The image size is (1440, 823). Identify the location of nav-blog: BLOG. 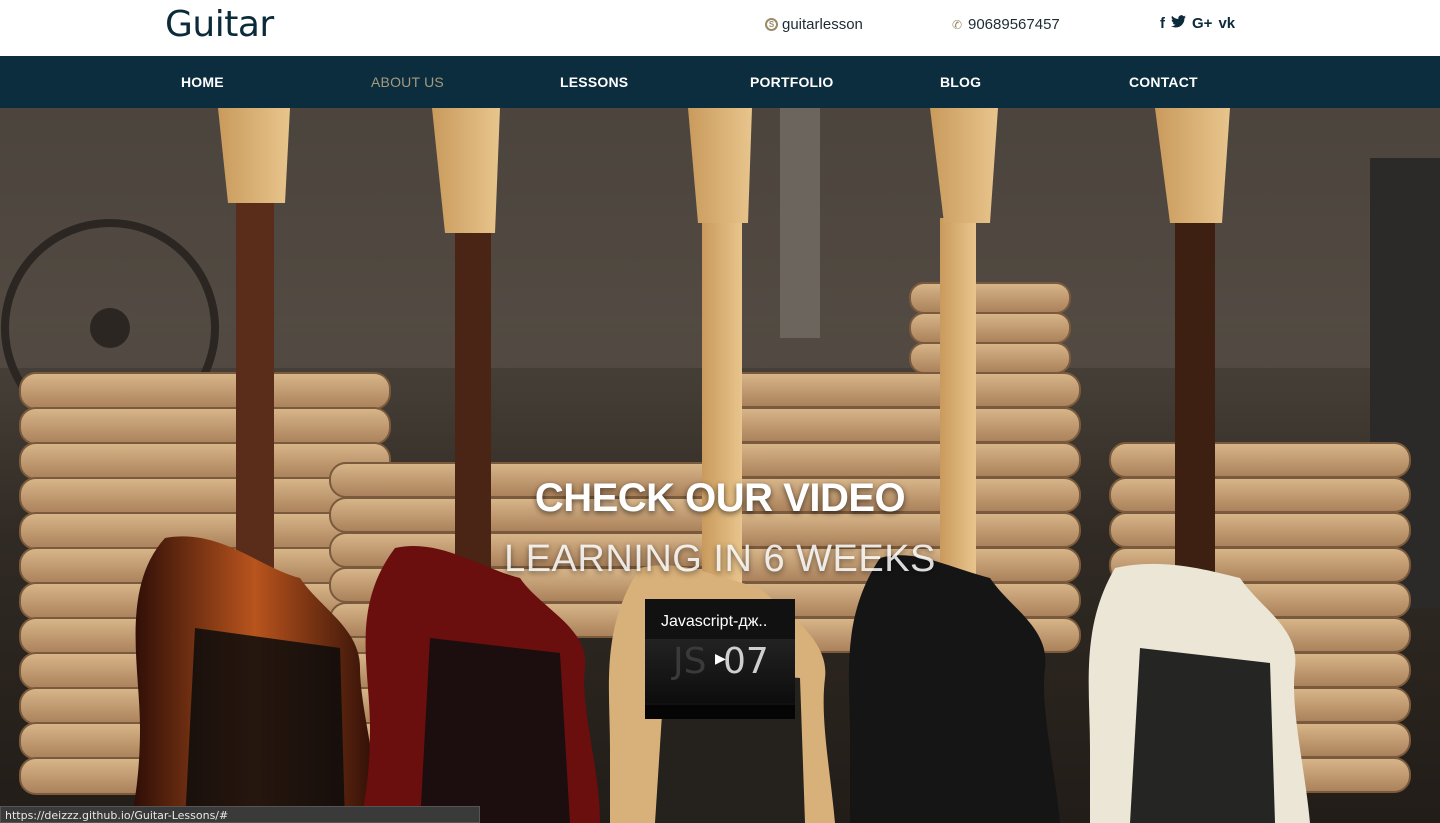
(960, 82).